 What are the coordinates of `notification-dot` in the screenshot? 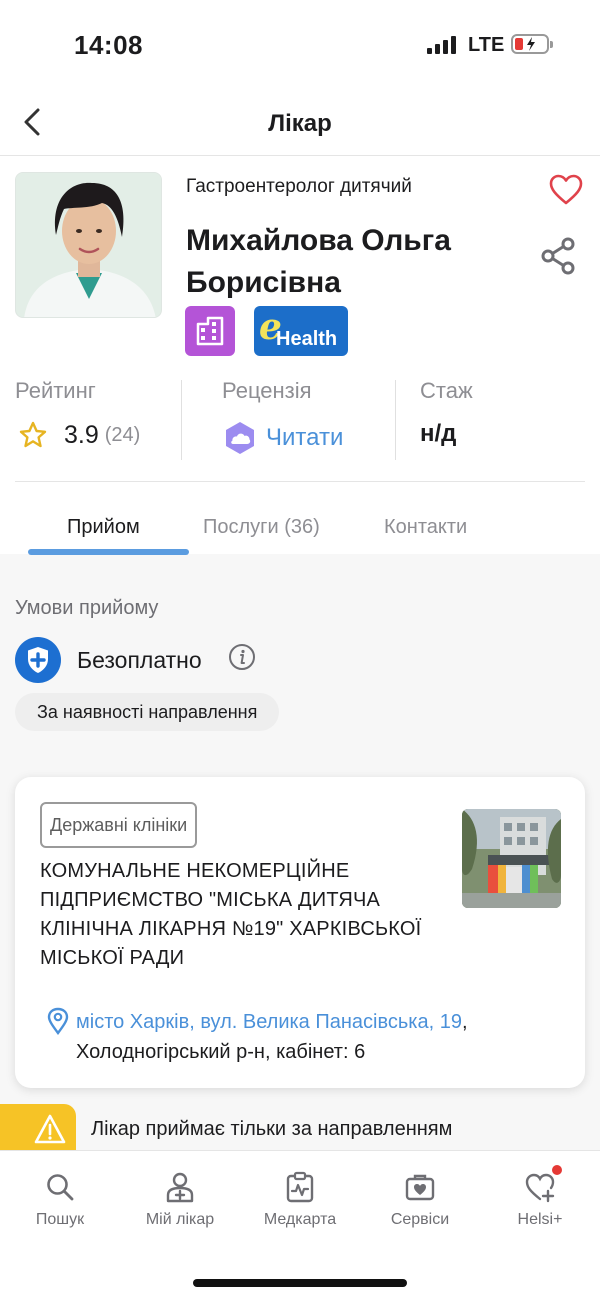 It's located at (557, 1170).